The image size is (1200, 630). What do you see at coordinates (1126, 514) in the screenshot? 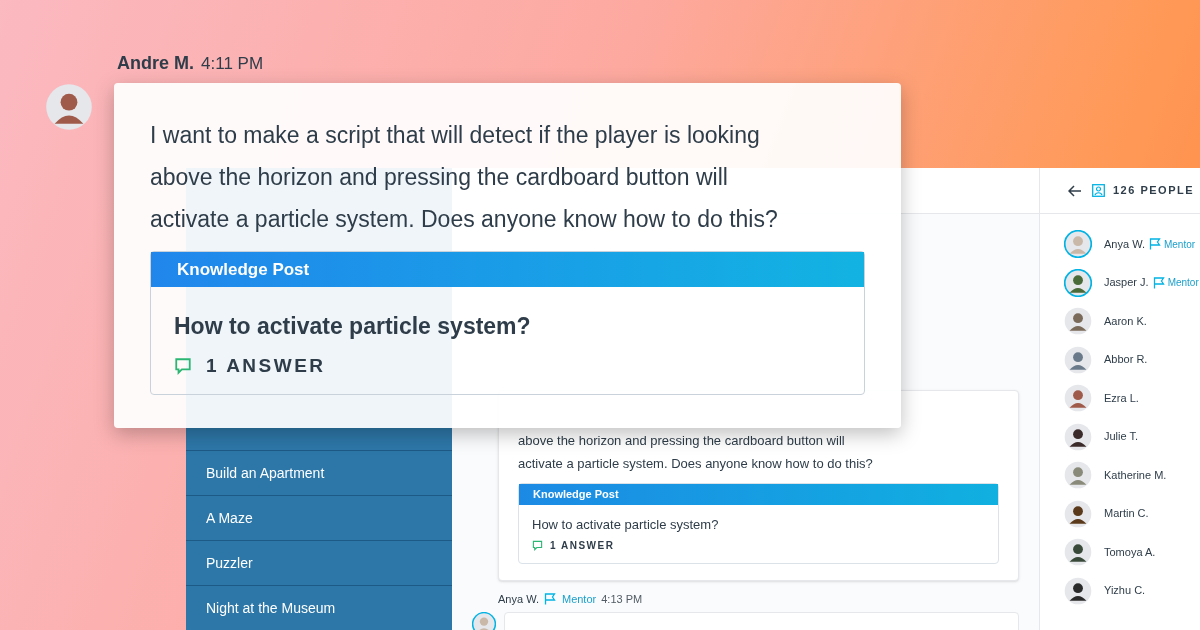
I see `person-name: Martin C.` at bounding box center [1126, 514].